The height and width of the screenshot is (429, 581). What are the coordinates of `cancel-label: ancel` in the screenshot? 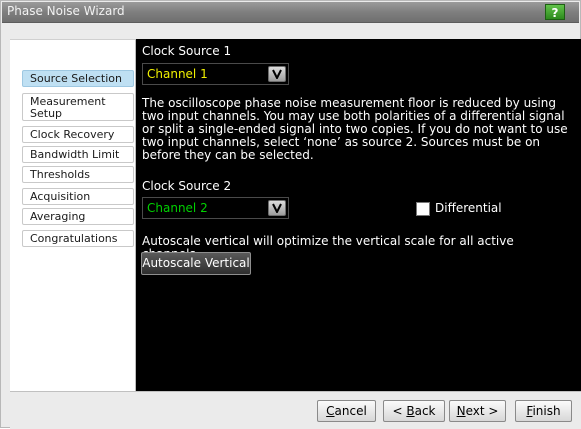 It's located at (350, 411).